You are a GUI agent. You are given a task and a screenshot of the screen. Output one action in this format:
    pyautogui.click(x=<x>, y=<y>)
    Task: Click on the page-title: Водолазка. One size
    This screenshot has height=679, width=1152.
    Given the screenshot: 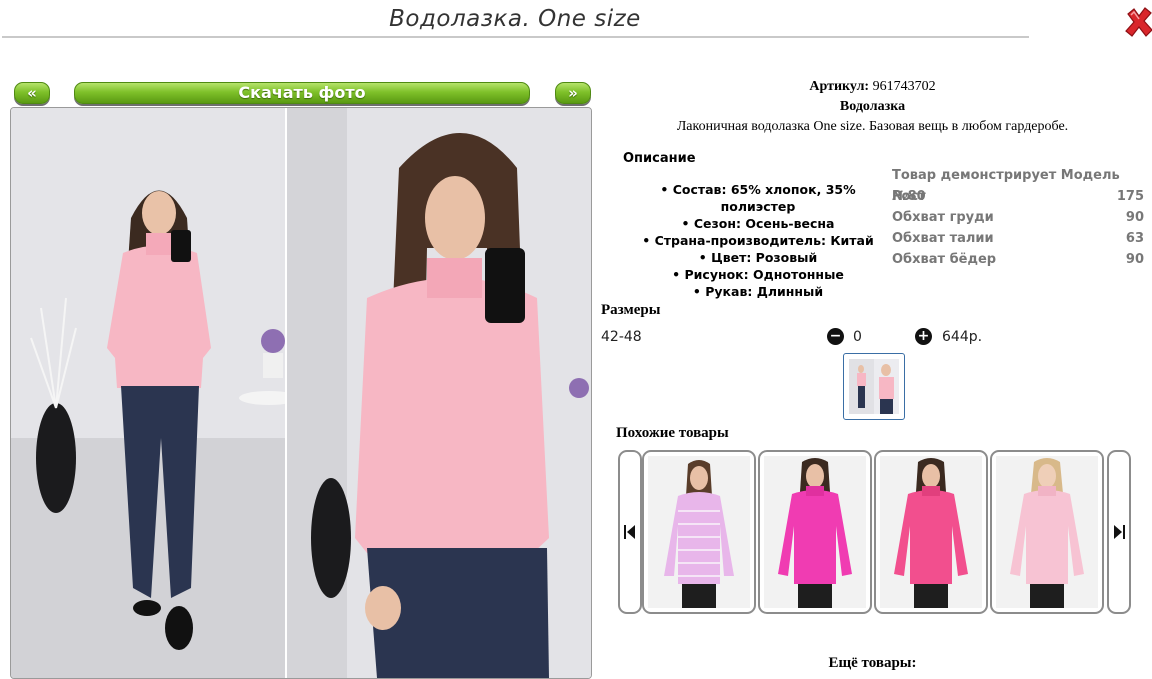 What is the action you would take?
    pyautogui.click(x=515, y=19)
    